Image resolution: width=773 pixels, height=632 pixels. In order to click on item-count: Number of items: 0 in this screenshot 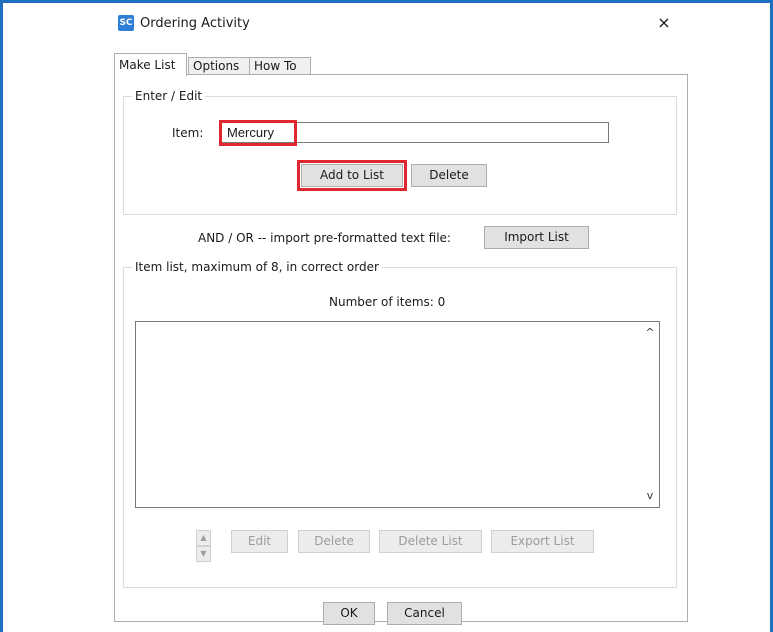, I will do `click(387, 302)`.